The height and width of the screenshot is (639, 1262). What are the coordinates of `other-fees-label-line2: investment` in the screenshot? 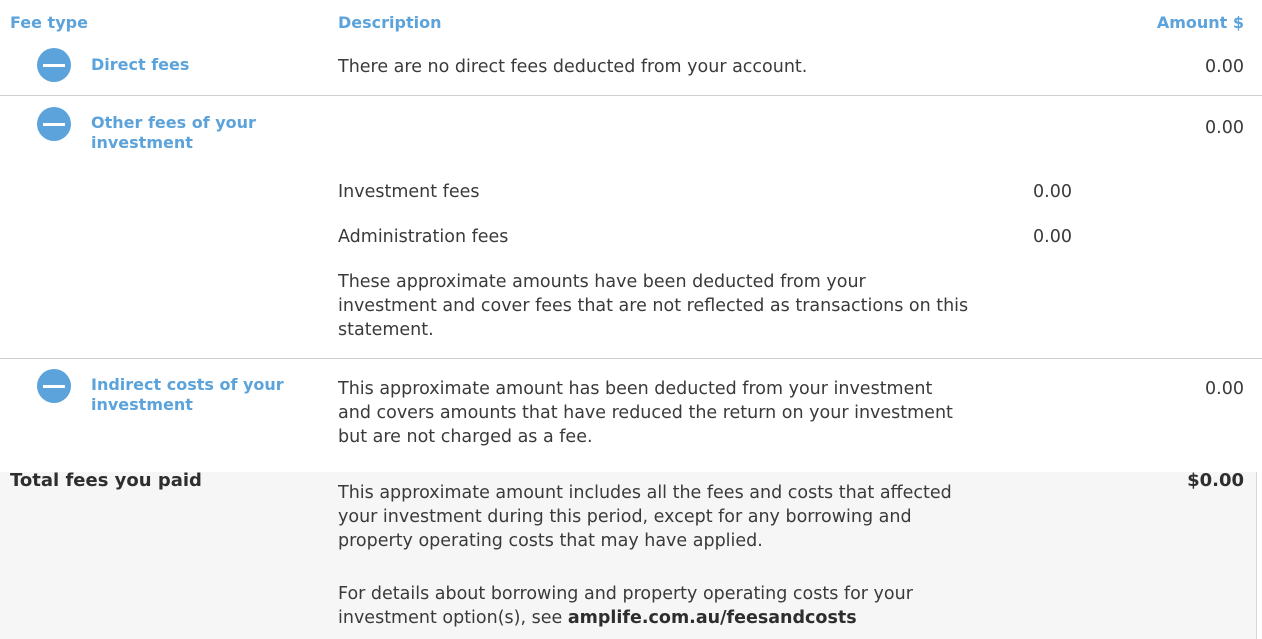 It's located at (142, 142).